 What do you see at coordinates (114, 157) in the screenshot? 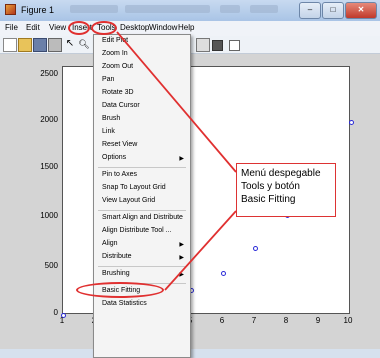
I see `menu-item-options: Options` at bounding box center [114, 157].